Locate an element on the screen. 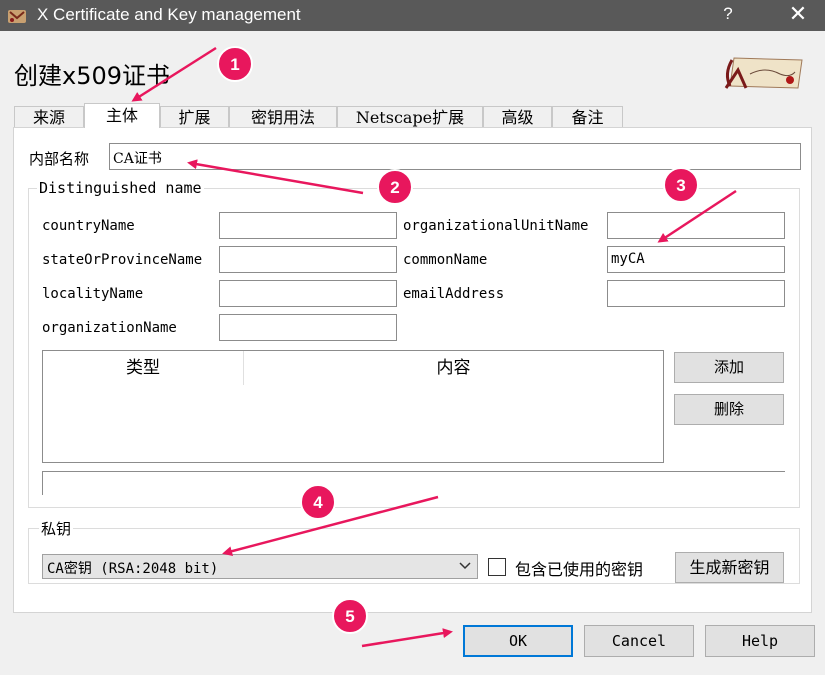 The height and width of the screenshot is (675, 825). state-input is located at coordinates (308, 259).